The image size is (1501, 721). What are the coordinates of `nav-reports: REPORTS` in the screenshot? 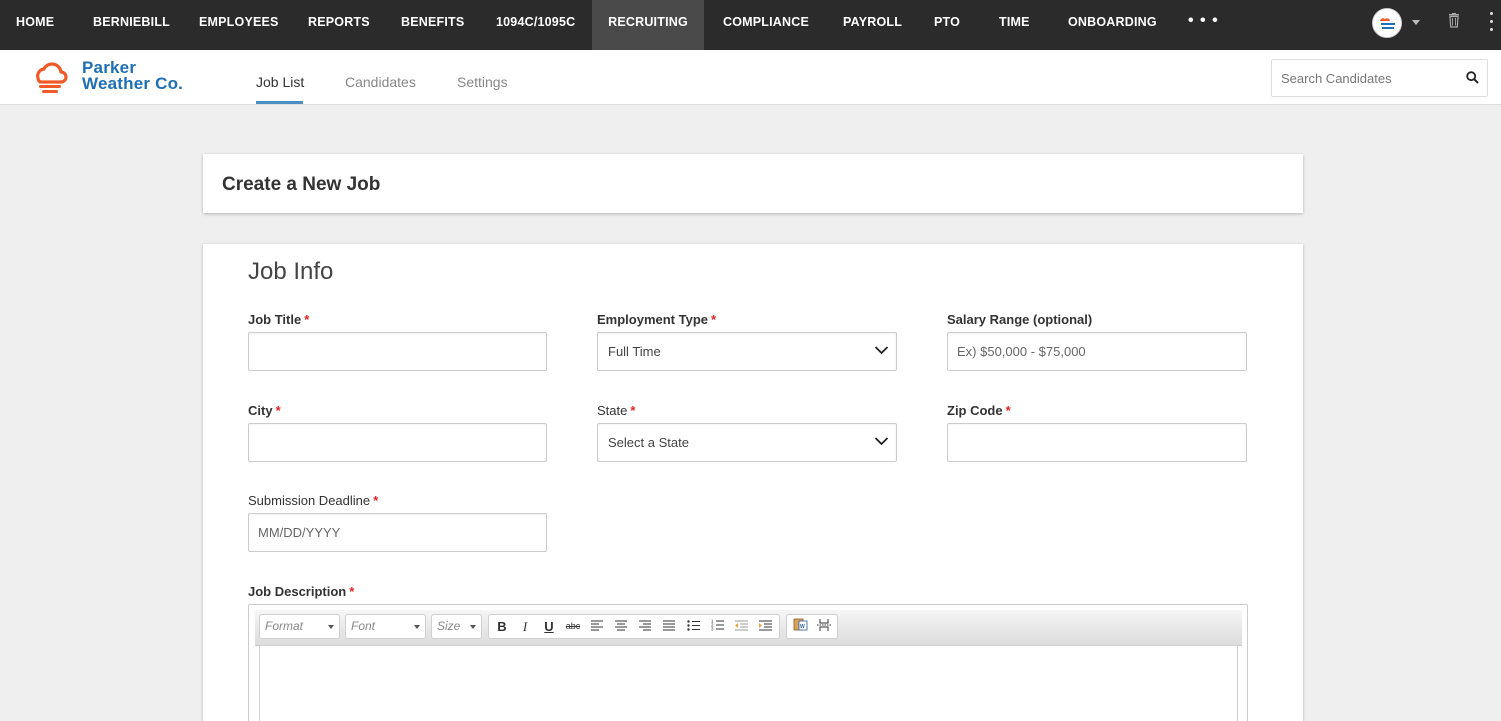 It's located at (339, 22).